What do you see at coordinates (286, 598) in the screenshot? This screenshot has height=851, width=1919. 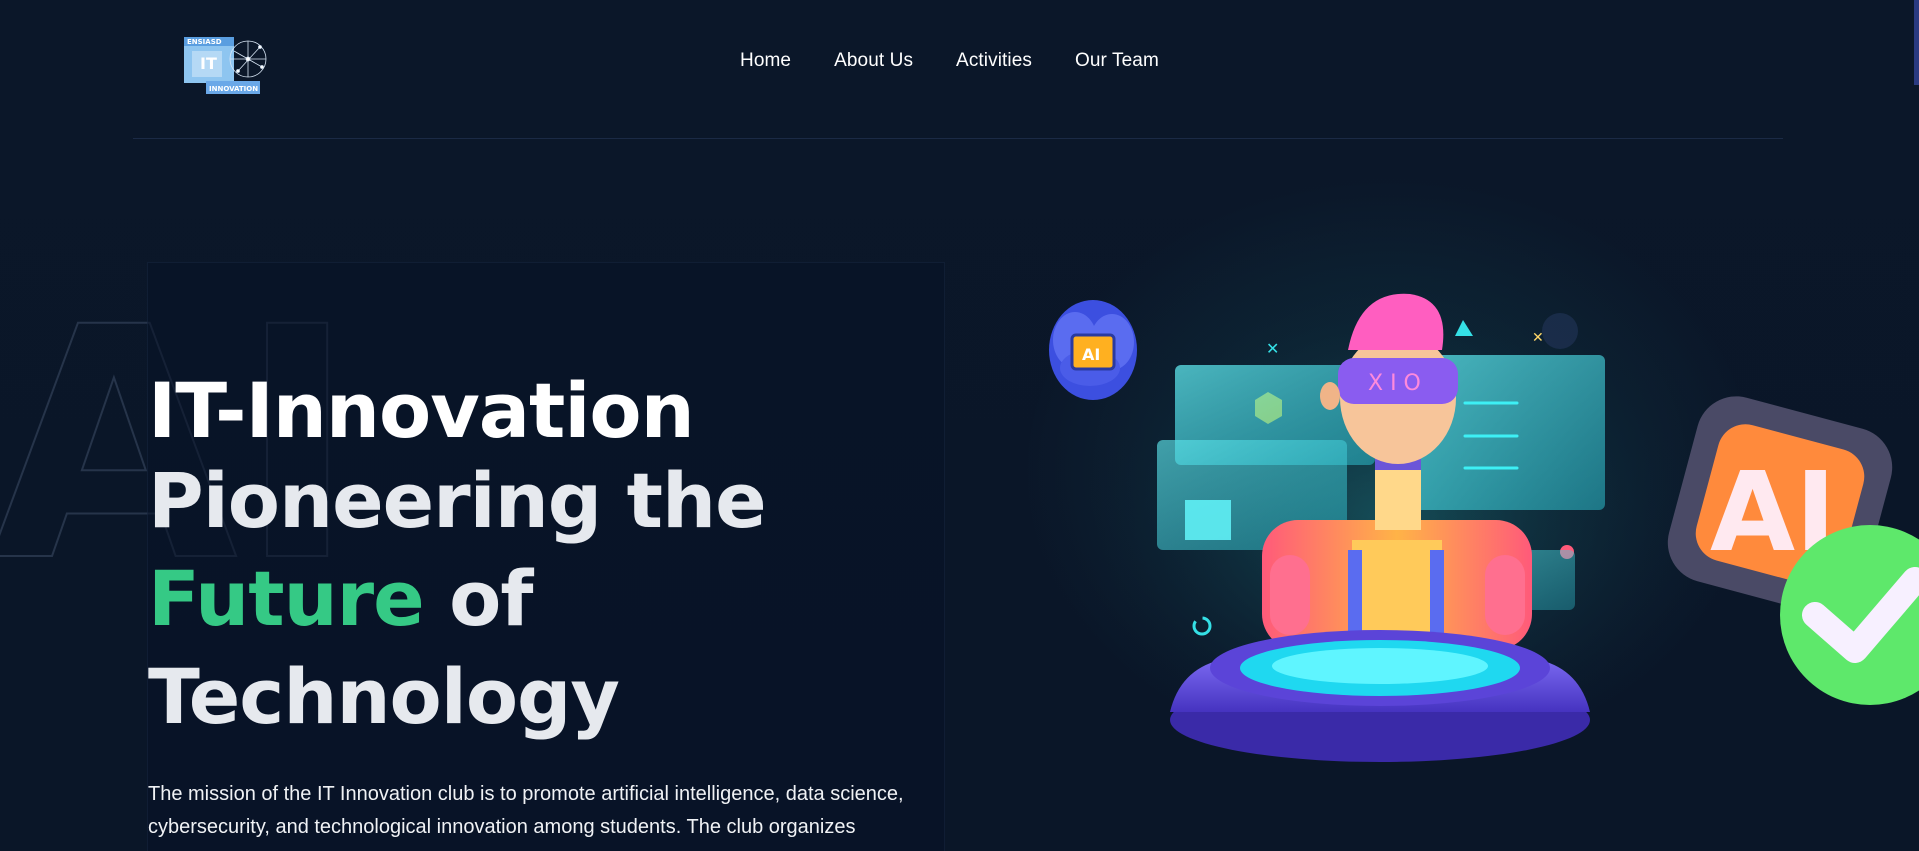 I see `hero-title-accent: Future` at bounding box center [286, 598].